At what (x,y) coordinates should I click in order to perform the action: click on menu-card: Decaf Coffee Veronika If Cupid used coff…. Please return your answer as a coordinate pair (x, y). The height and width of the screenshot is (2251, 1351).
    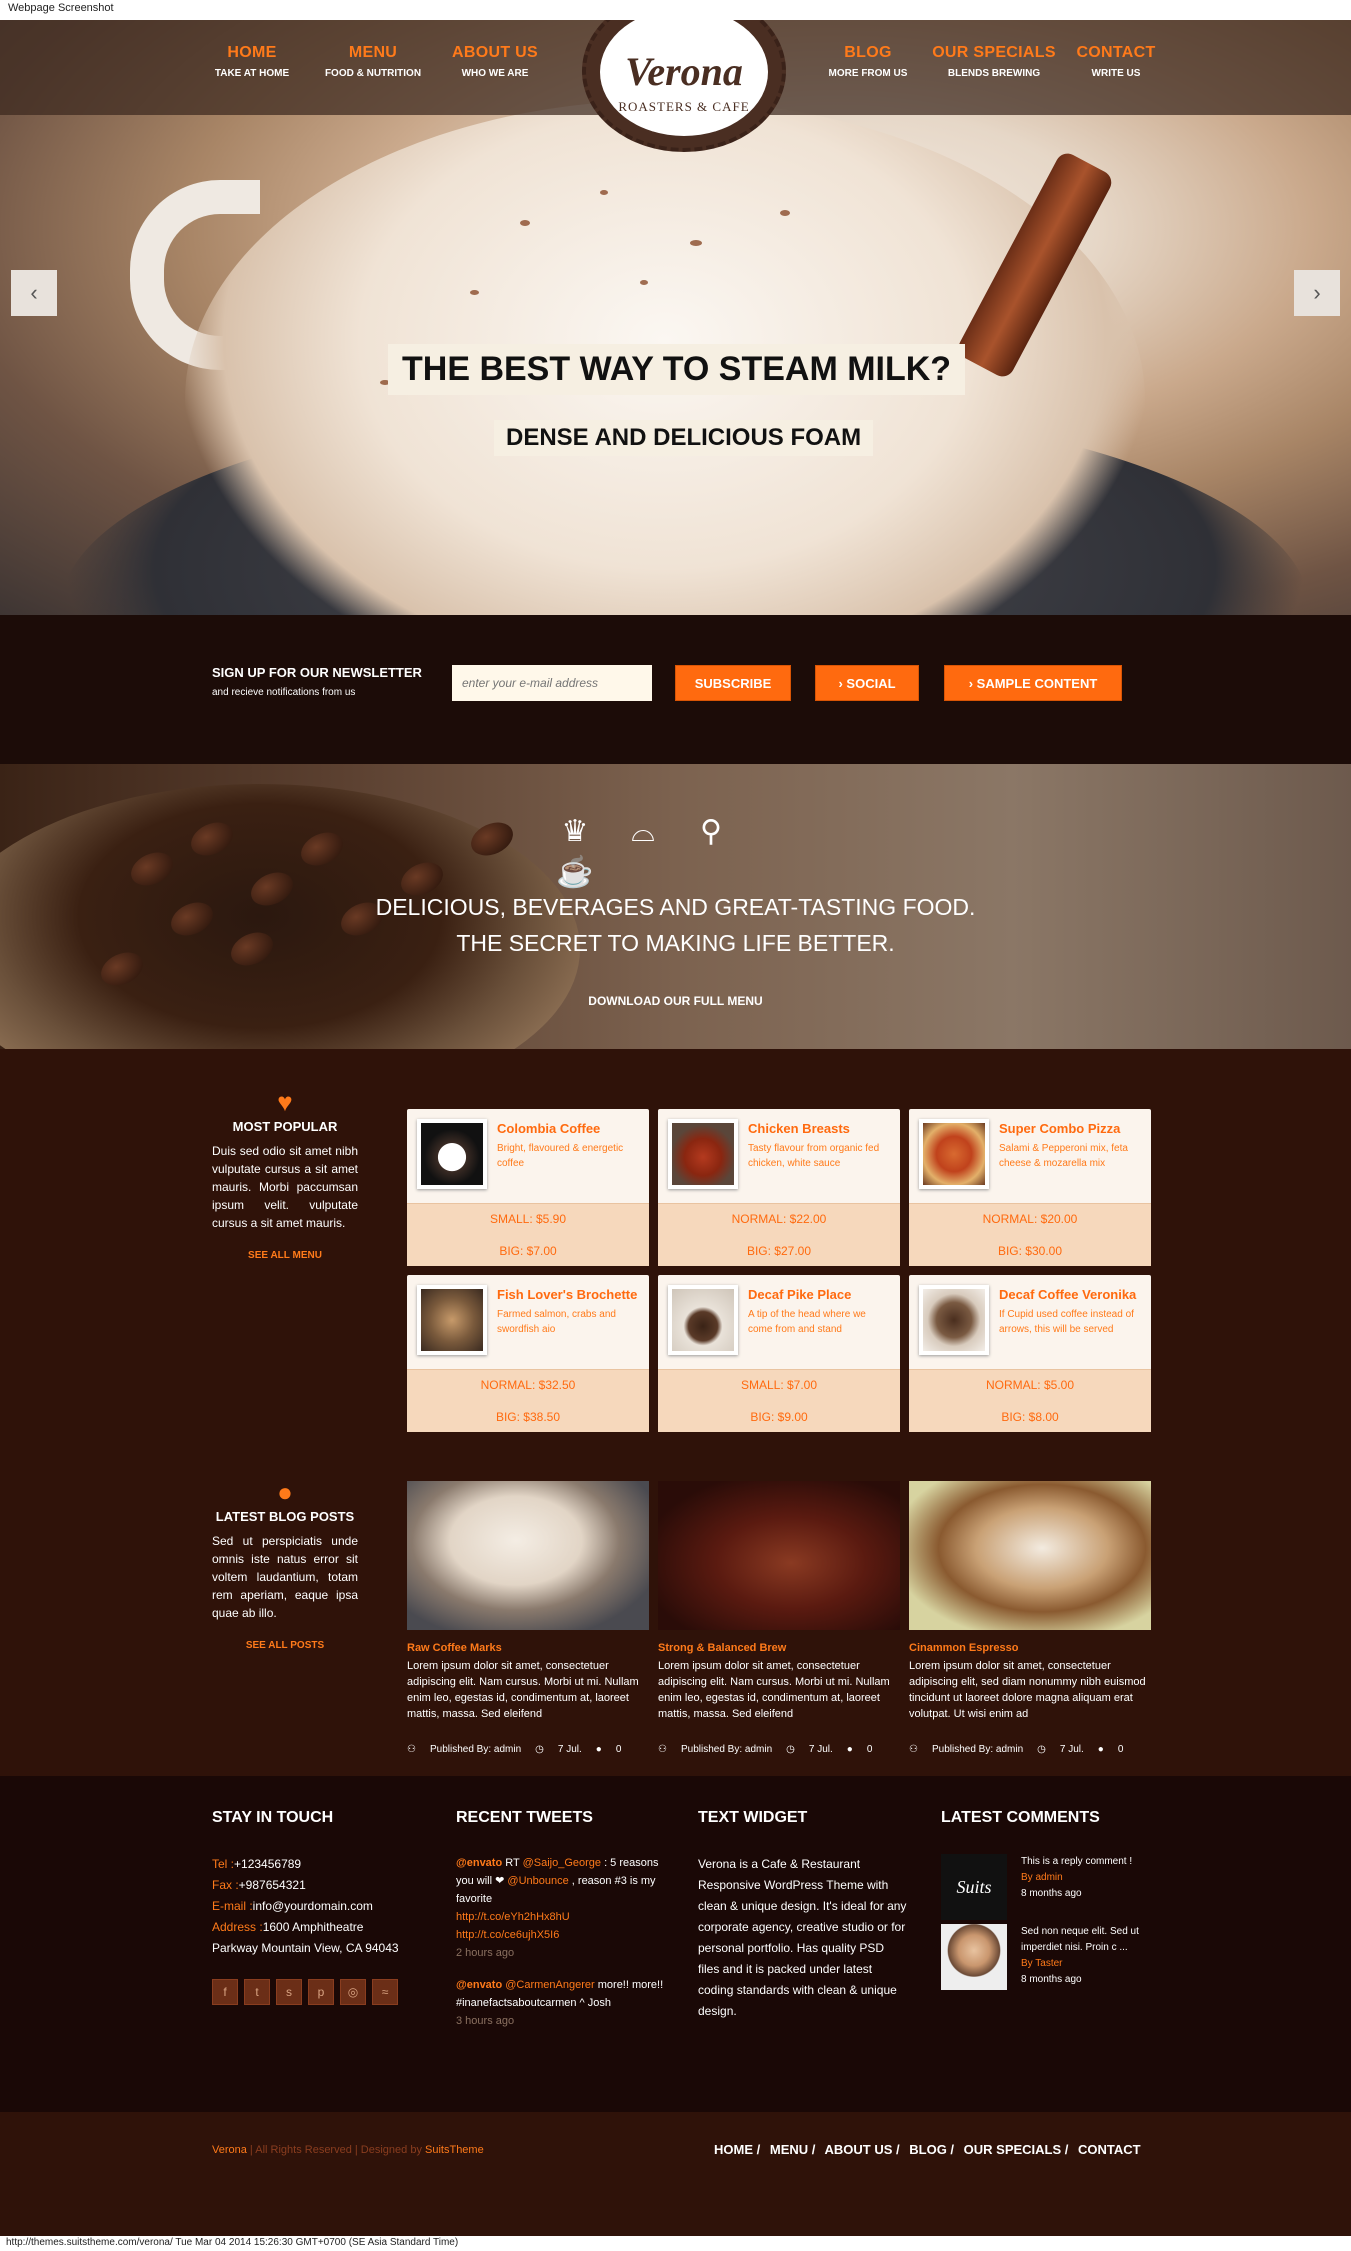
    Looking at the image, I should click on (1030, 1353).